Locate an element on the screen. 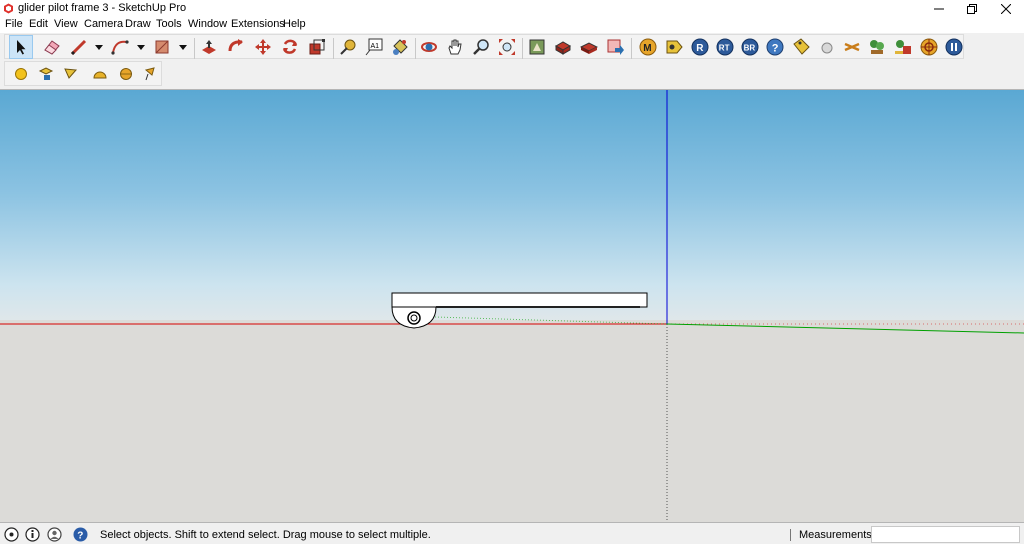 Image resolution: width=1024 pixels, height=544 pixels. push-pull-icon is located at coordinates (209, 47).